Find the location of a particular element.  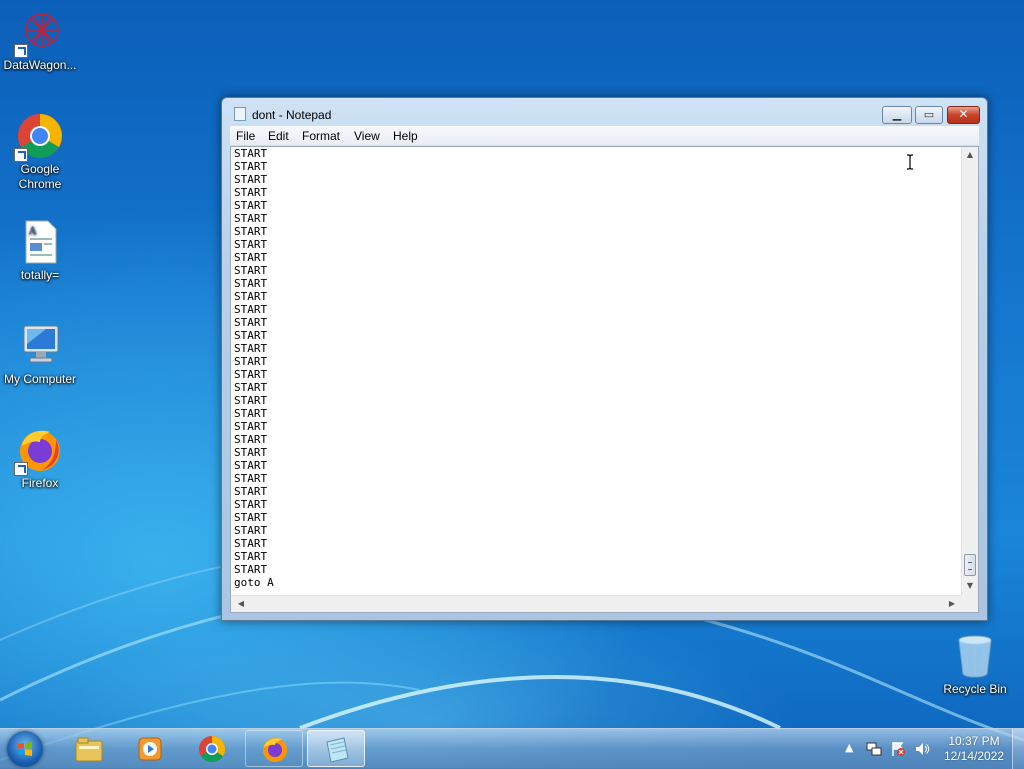

system-clock: 10:37 PM 12/14/2022 is located at coordinates (974, 749).